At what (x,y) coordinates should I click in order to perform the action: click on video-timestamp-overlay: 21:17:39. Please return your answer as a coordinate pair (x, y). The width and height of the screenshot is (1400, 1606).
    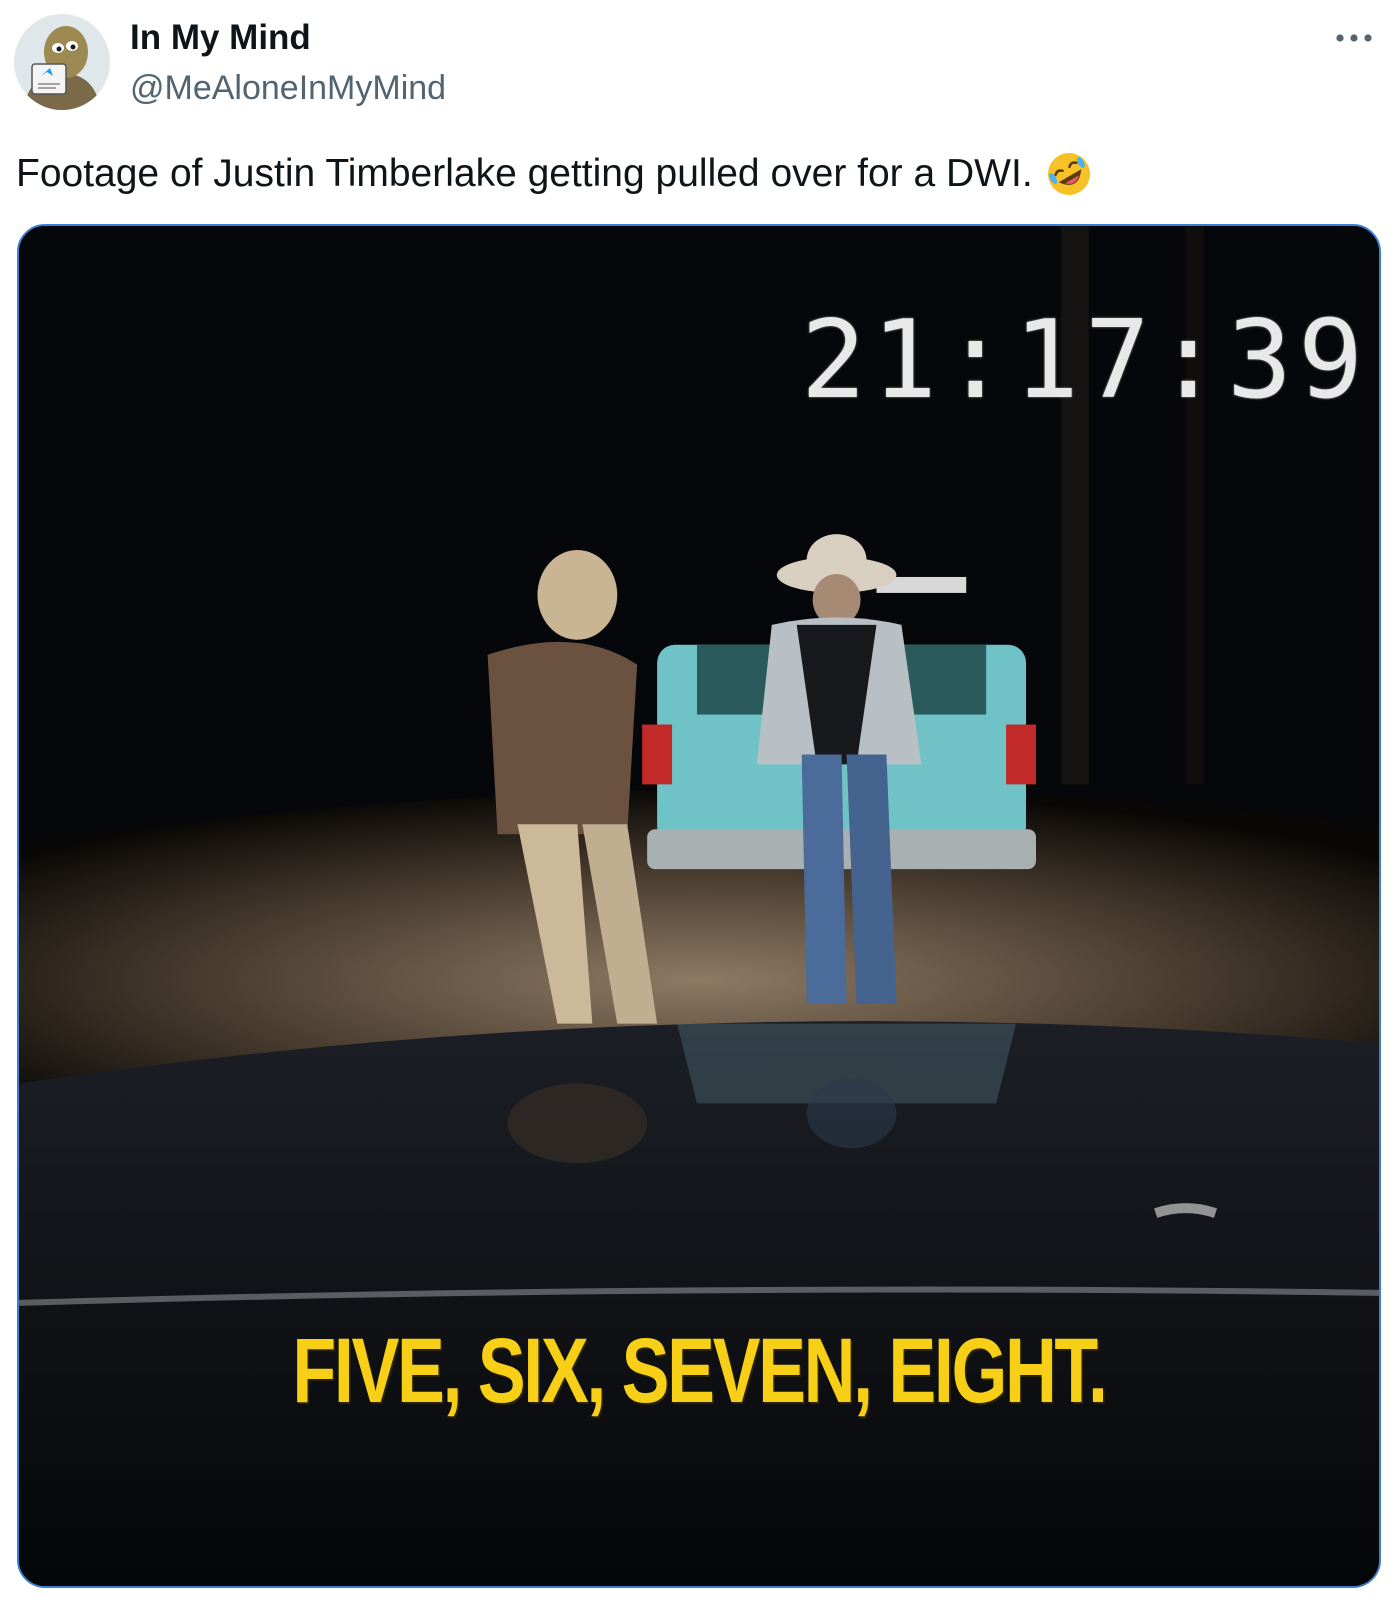
    Looking at the image, I should click on (1084, 360).